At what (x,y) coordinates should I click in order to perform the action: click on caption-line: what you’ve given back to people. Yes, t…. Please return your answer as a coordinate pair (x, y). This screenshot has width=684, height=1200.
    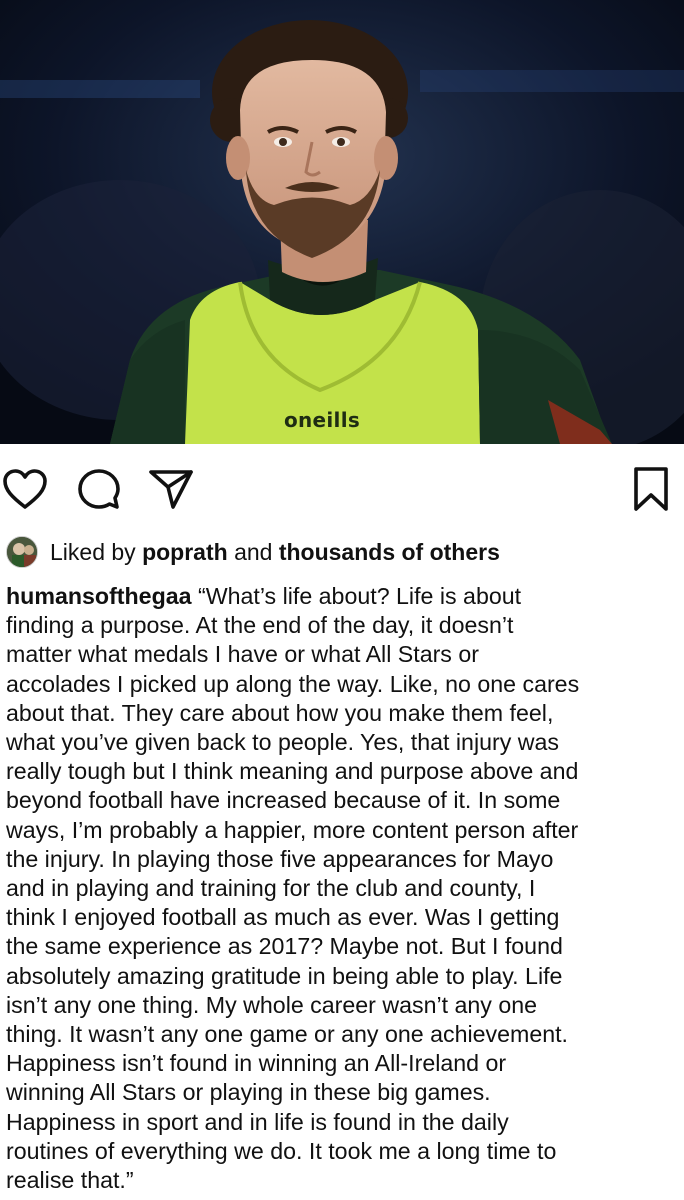
    Looking at the image, I should click on (282, 742).